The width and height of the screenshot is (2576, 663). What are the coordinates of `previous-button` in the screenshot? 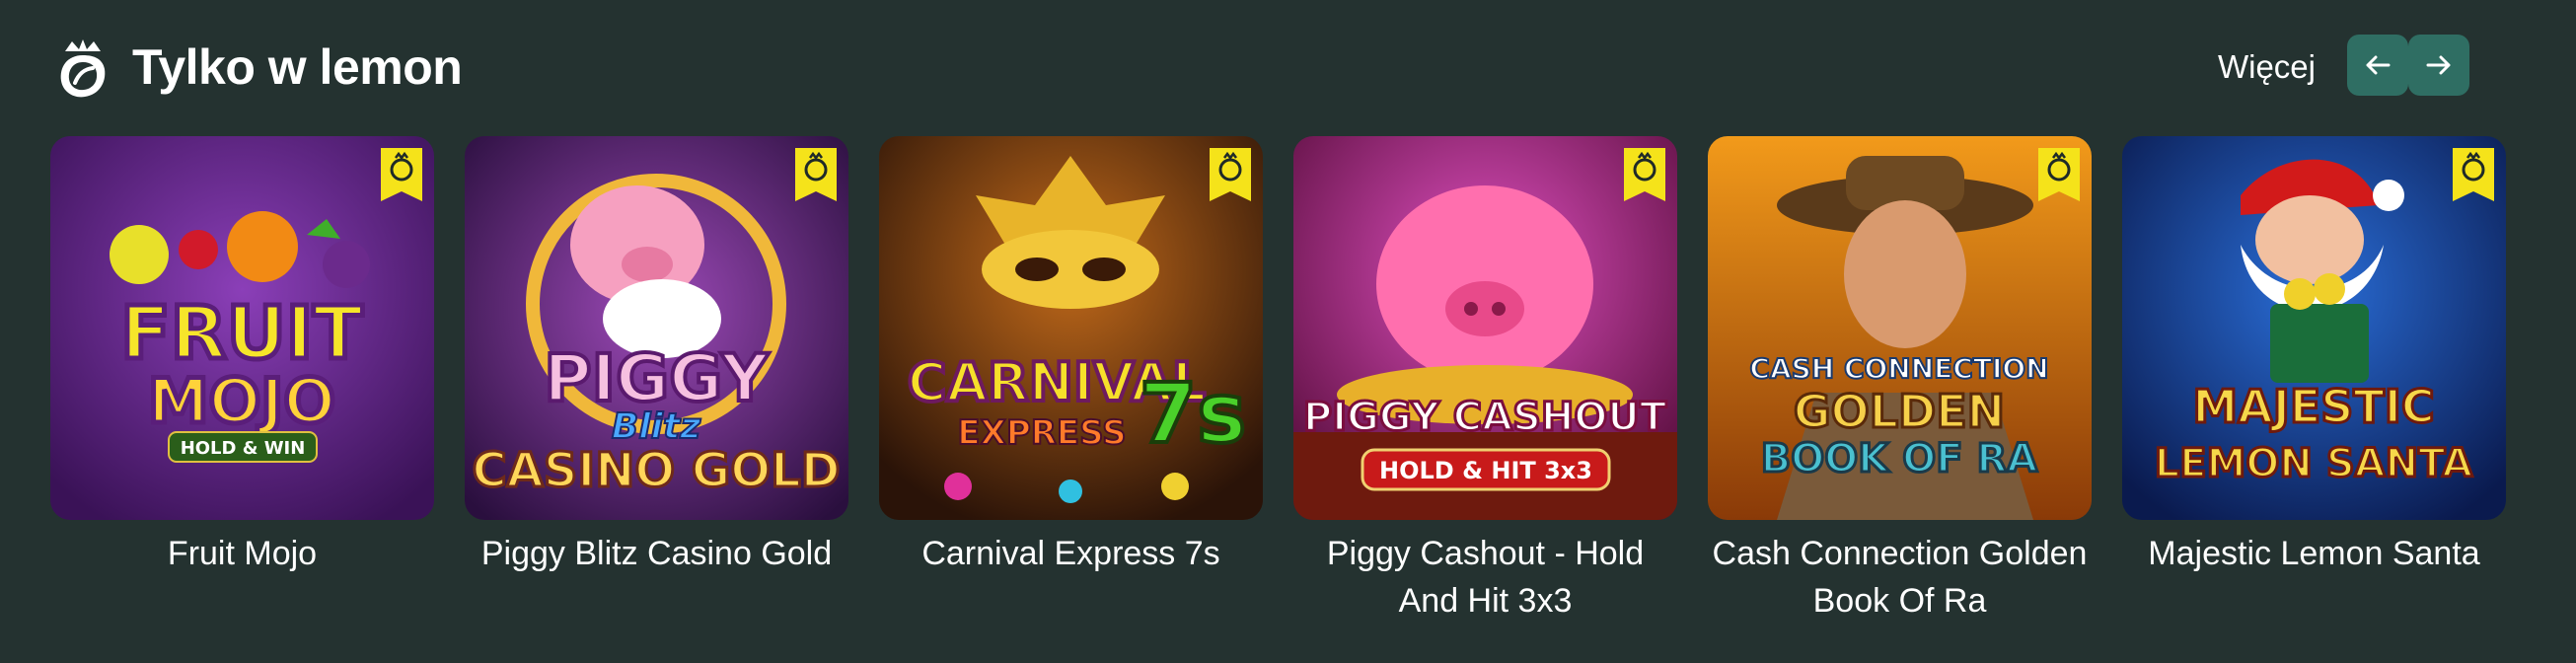 It's located at (2377, 65).